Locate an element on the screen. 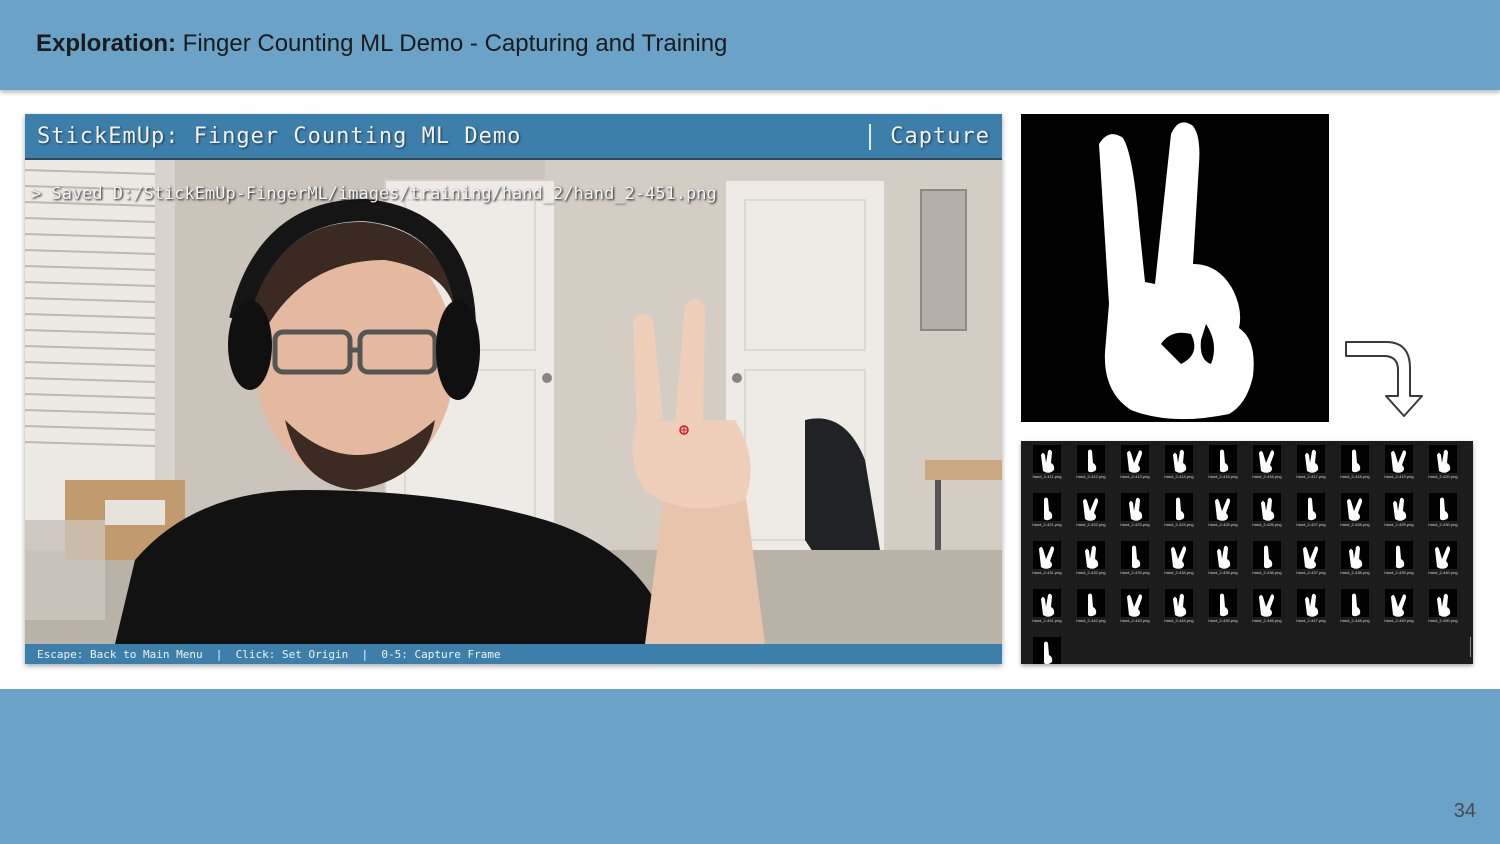 Image resolution: width=1500 pixels, height=844 pixels. gallery-thumbnail: hand_2-447.png is located at coordinates (1311, 609).